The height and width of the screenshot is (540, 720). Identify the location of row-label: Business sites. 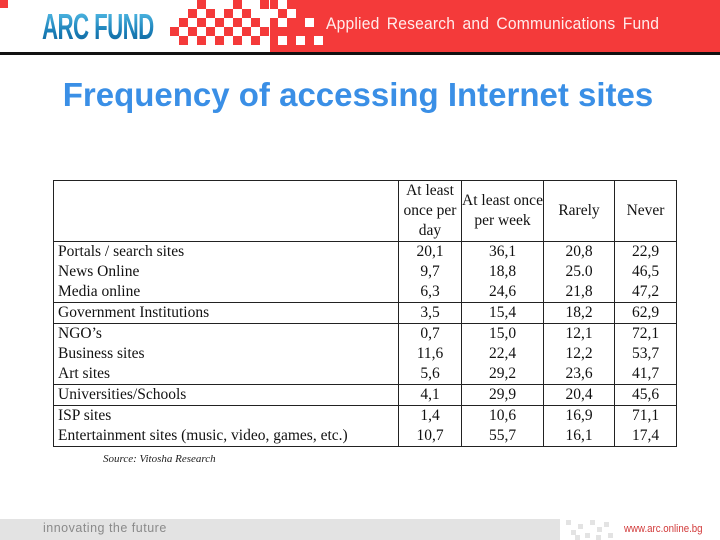
(101, 353).